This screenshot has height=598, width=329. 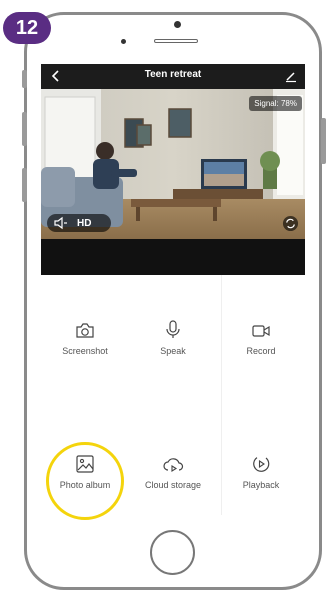 I want to click on quality-control: HD, so click(x=79, y=223).